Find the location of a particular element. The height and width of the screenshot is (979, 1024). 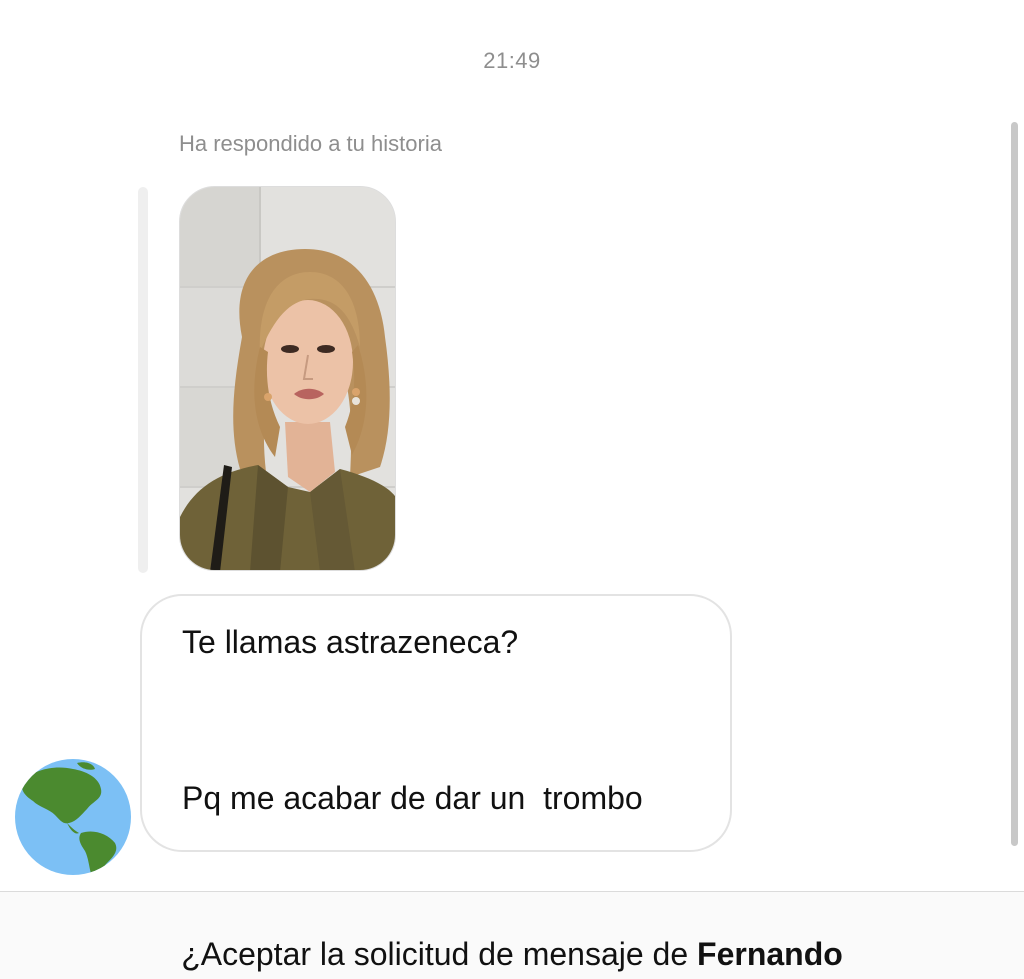

sender-avatar is located at coordinates (73, 817).